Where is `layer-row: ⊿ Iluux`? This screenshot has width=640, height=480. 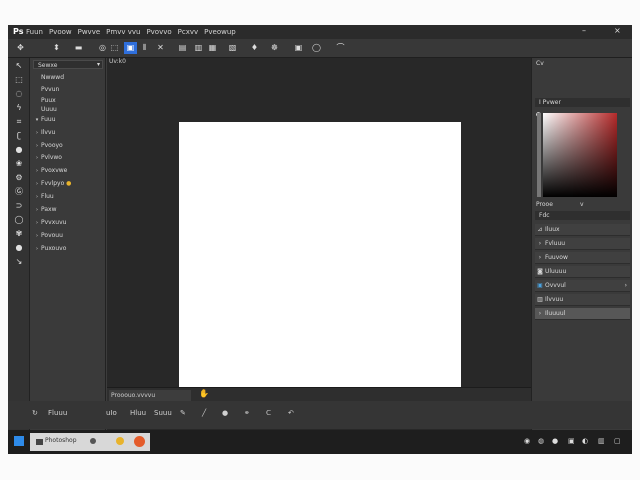 layer-row: ⊿ Iluux is located at coordinates (582, 230).